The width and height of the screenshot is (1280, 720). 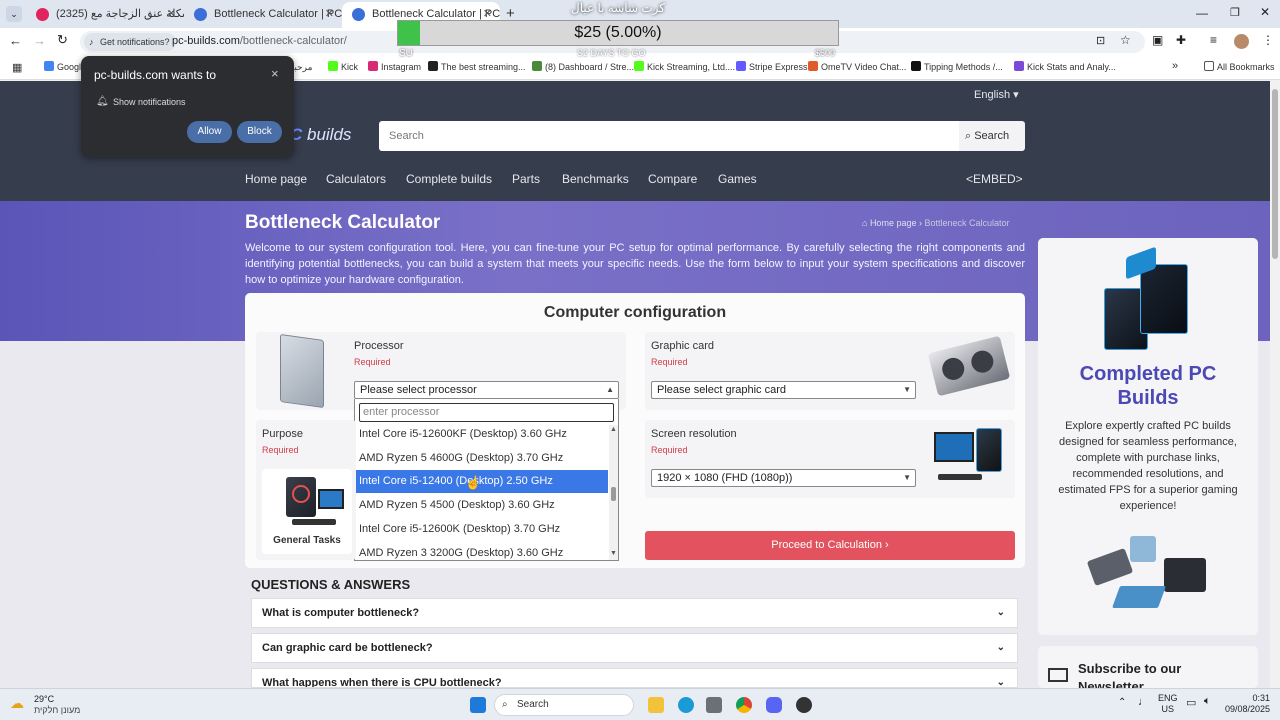 I want to click on restore-icon: ❐, so click(x=1235, y=12).